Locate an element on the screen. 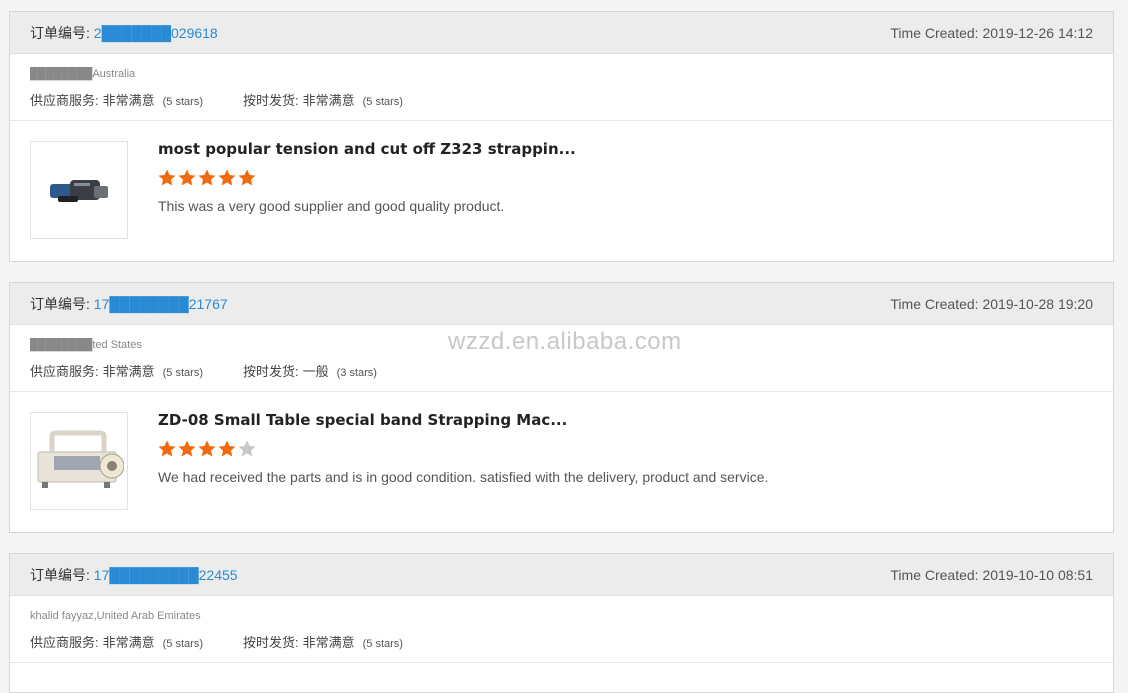  order-number-value: 17█████████22455 is located at coordinates (165, 574).